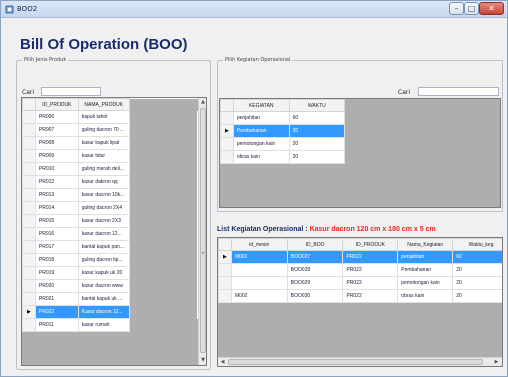 This screenshot has height=377, width=508. Describe the element at coordinates (29, 312) in the screenshot. I see `produk-row-header: ▶` at that location.